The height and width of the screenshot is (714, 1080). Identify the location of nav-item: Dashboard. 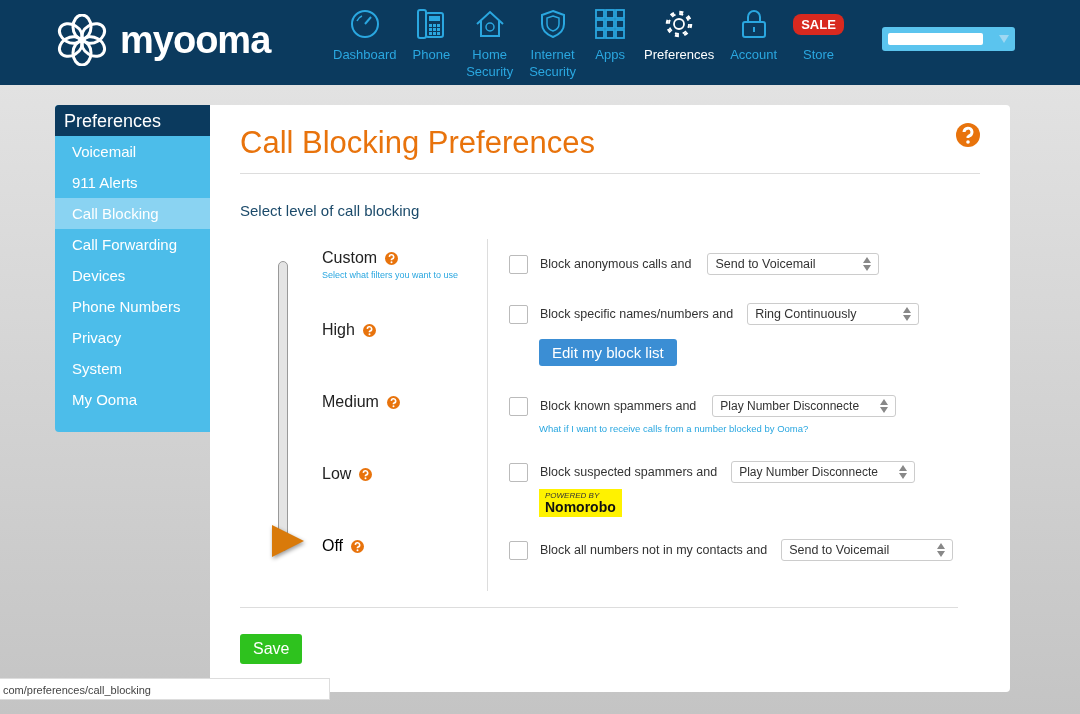
(365, 43).